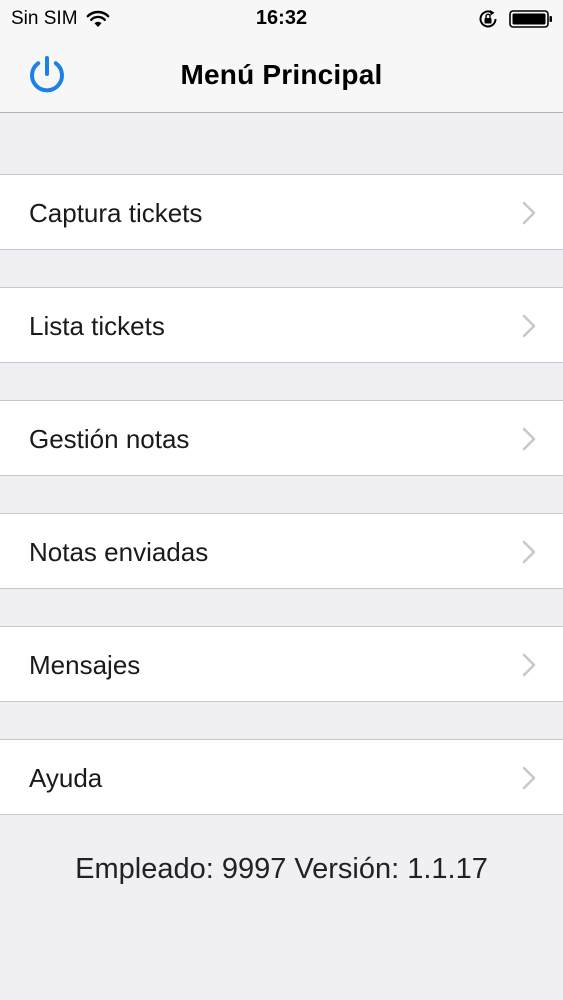  Describe the element at coordinates (85, 665) in the screenshot. I see `menu-item-label: Mensajes` at that location.